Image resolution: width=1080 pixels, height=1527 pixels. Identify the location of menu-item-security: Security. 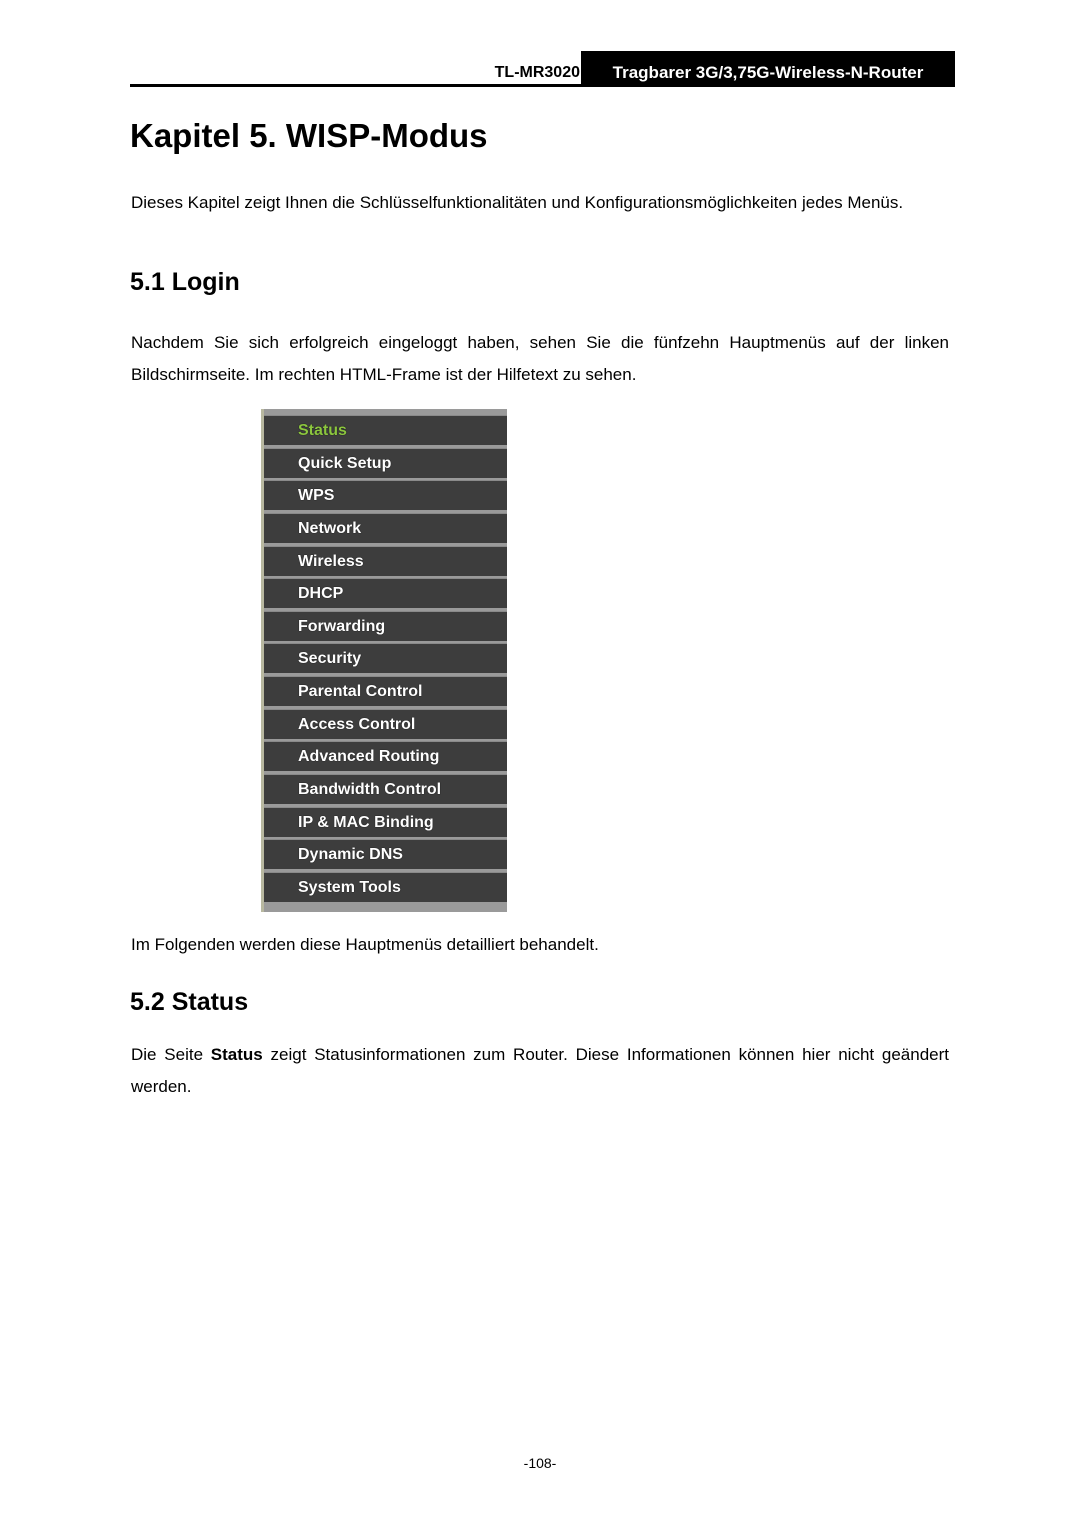
(385, 658).